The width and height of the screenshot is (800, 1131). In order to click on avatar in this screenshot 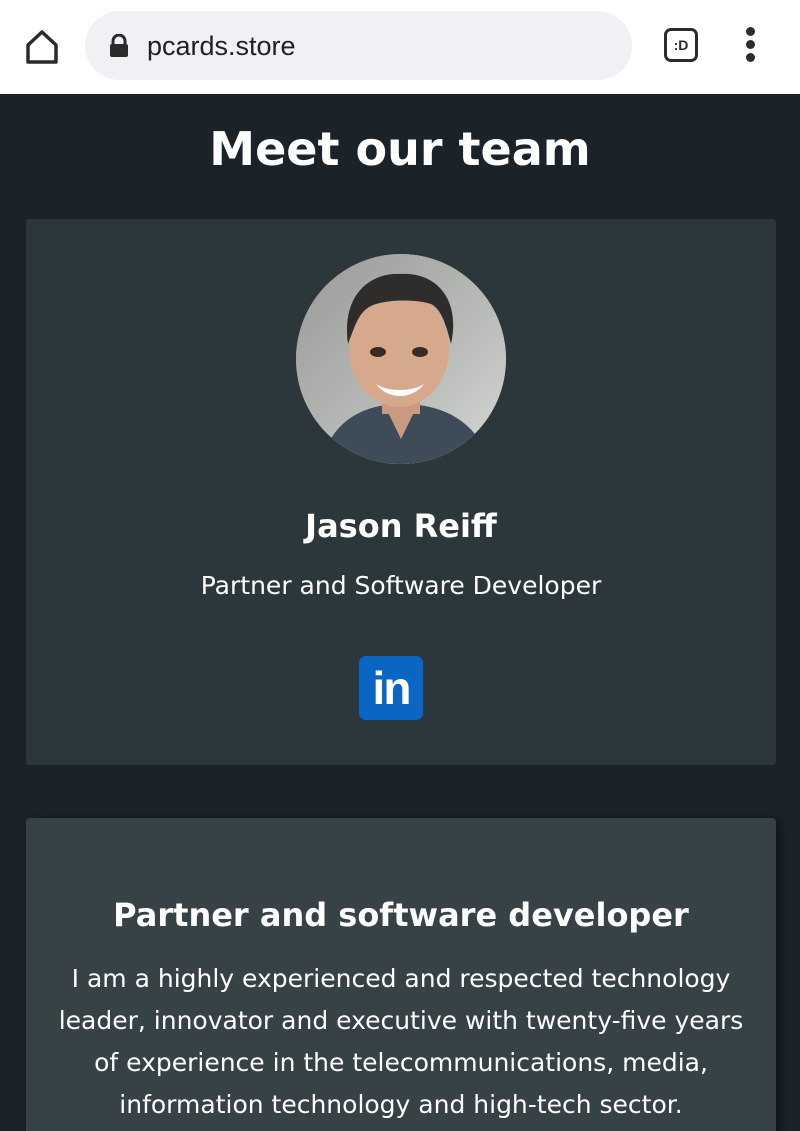, I will do `click(401, 359)`.